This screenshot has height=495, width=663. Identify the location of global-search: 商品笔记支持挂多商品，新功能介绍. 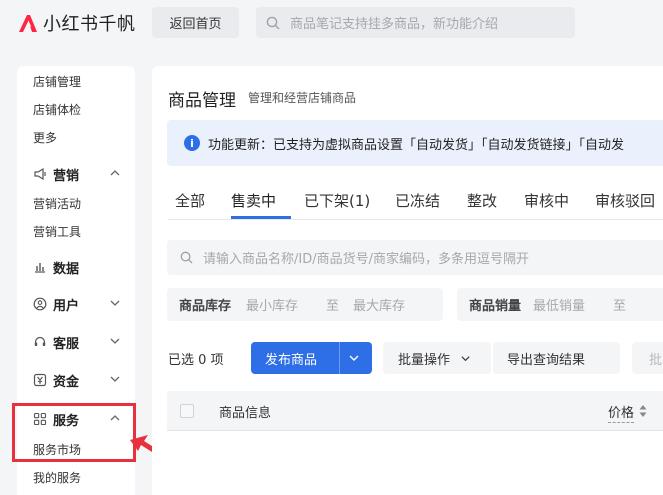
(415, 22).